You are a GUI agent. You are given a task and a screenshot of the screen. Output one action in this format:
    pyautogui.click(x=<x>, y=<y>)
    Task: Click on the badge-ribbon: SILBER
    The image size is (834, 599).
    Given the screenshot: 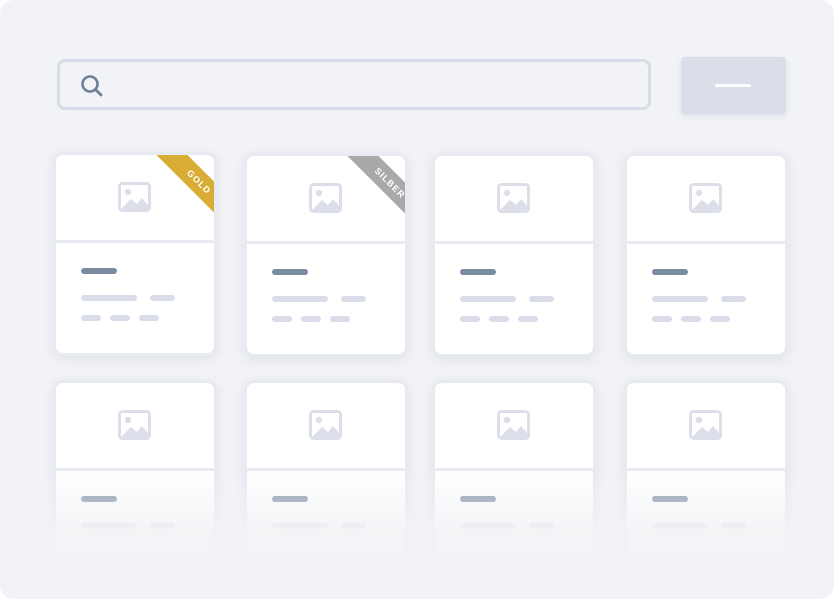 What is the action you would take?
    pyautogui.click(x=369, y=192)
    